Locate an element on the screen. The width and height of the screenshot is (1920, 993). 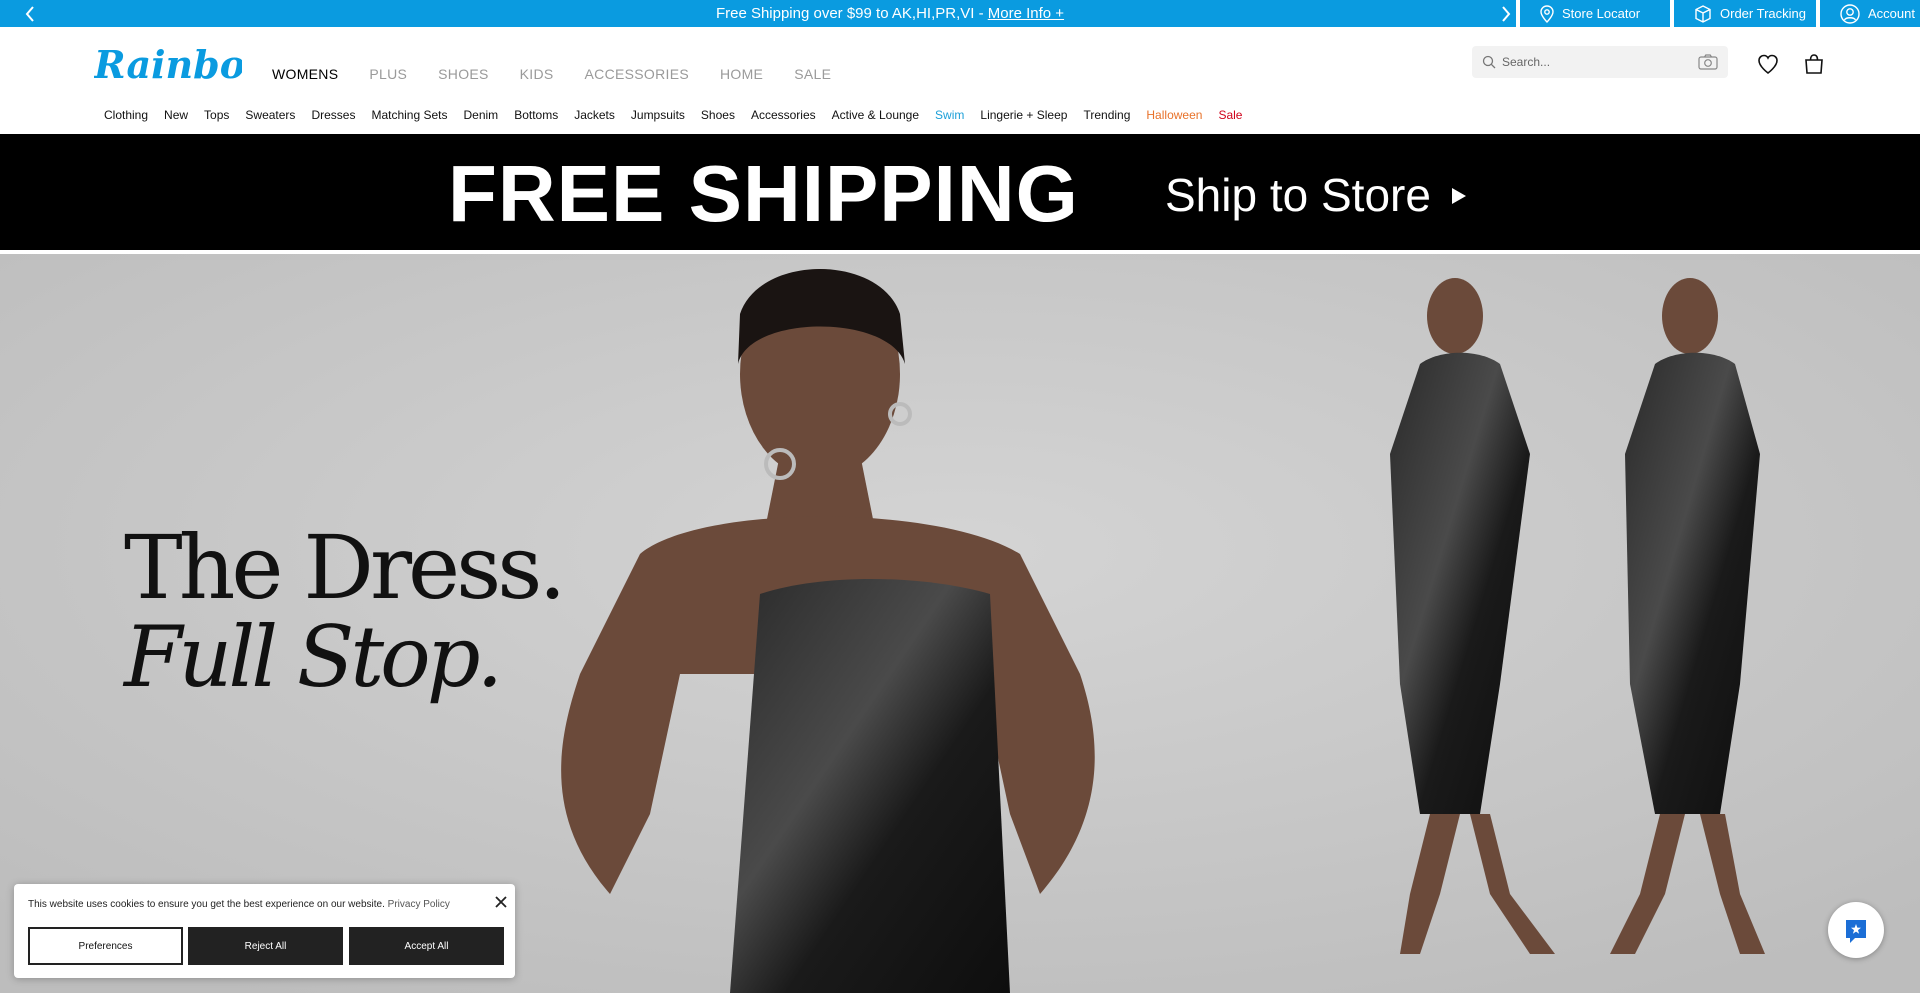
order-tracking-label: Order Tracking is located at coordinates (1763, 13).